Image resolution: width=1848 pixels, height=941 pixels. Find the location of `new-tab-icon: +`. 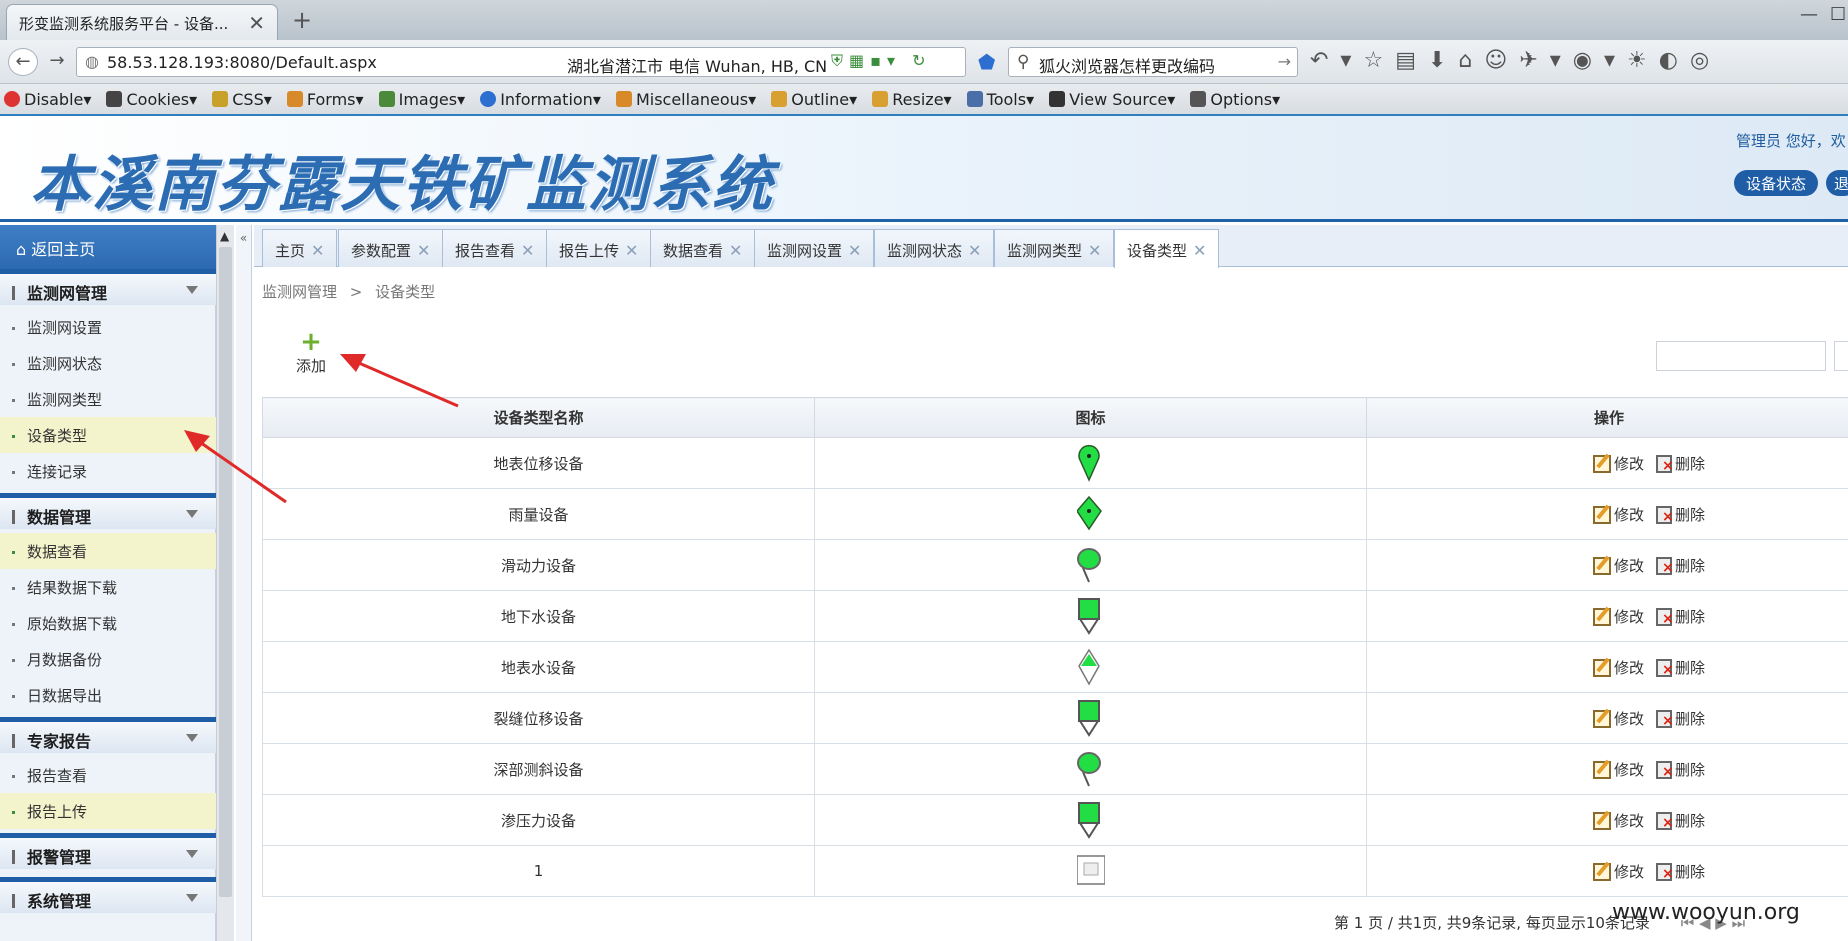

new-tab-icon: + is located at coordinates (302, 20).